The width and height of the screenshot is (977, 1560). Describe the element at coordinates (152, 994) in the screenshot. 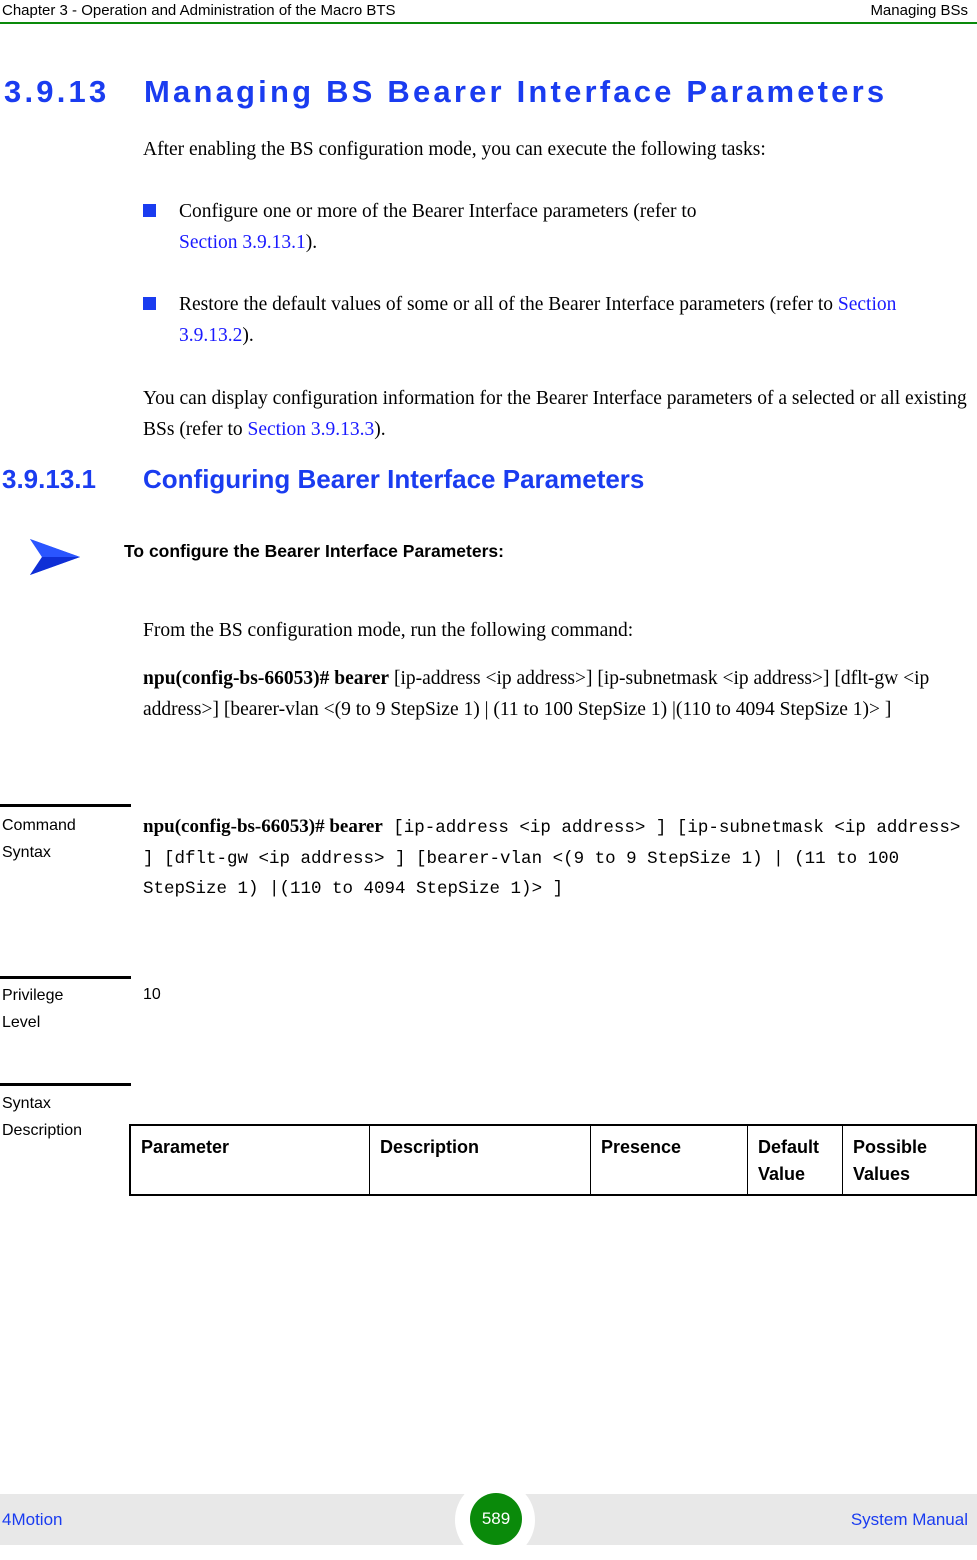

I see `privilege-level-value: 10` at that location.